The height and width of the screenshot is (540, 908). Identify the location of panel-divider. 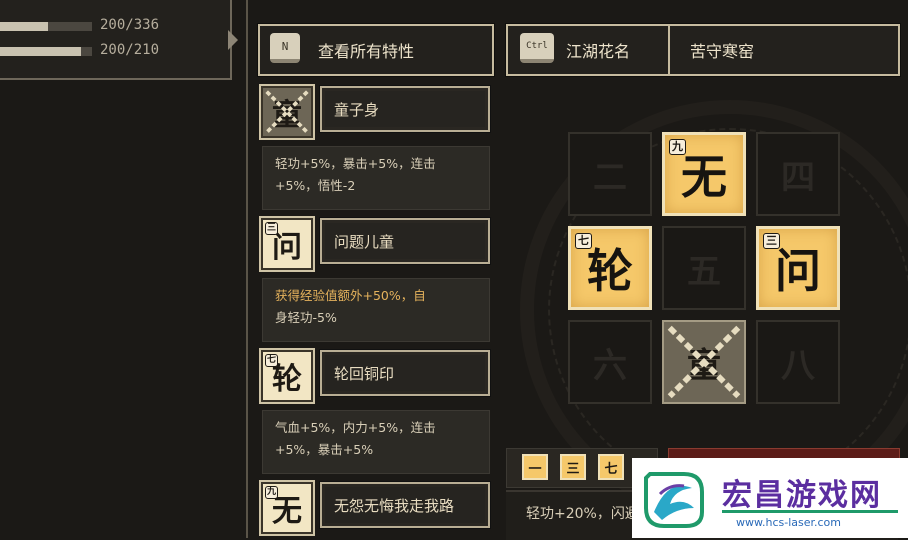
(247, 269).